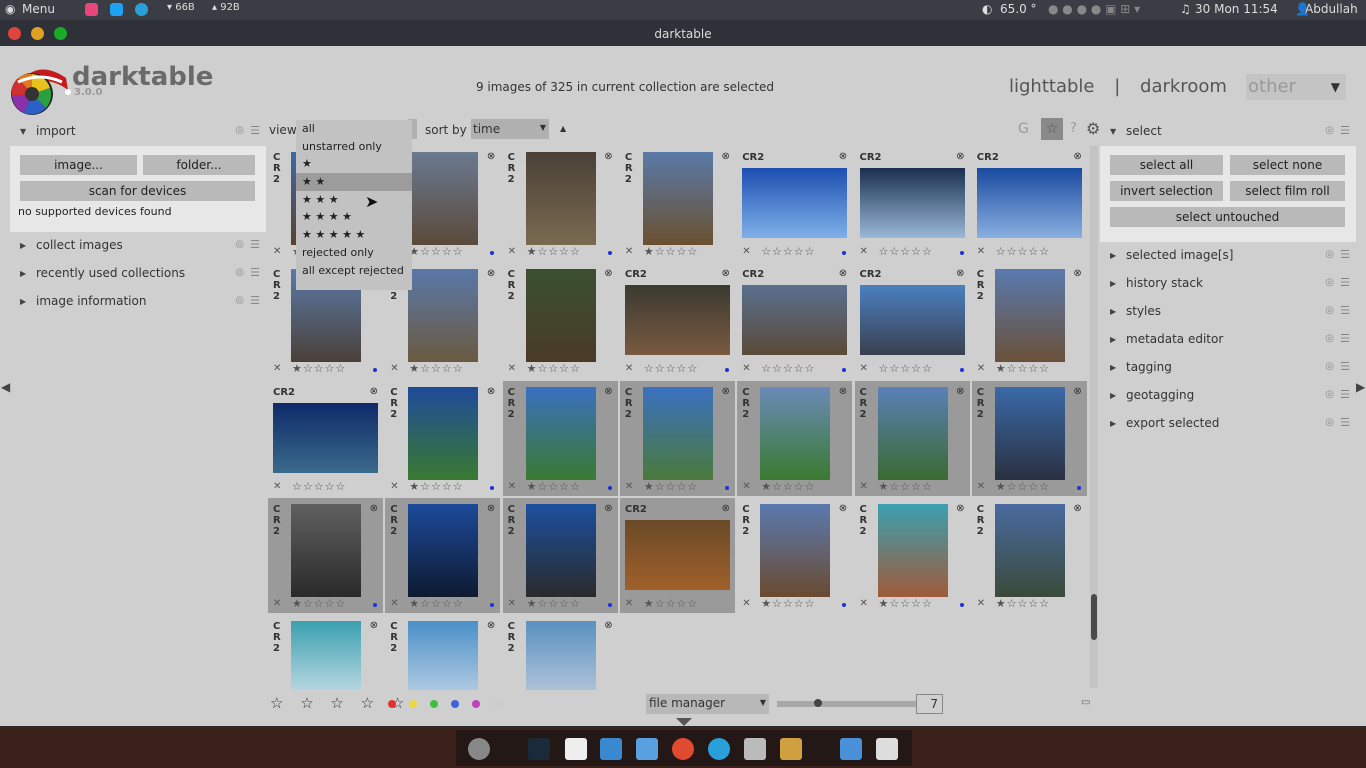 Image resolution: width=1366 pixels, height=768 pixels. I want to click on sort-direction-icon: ▲, so click(563, 128).